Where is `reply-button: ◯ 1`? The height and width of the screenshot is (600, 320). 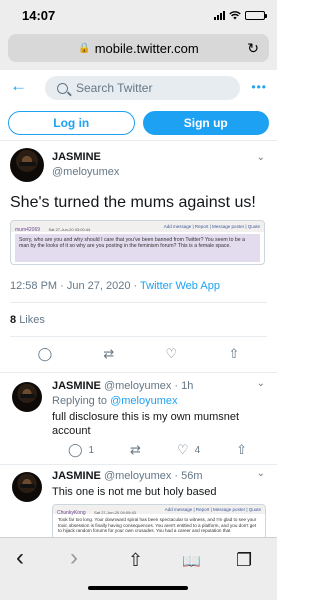 reply-button: ◯ 1 is located at coordinates (81, 450).